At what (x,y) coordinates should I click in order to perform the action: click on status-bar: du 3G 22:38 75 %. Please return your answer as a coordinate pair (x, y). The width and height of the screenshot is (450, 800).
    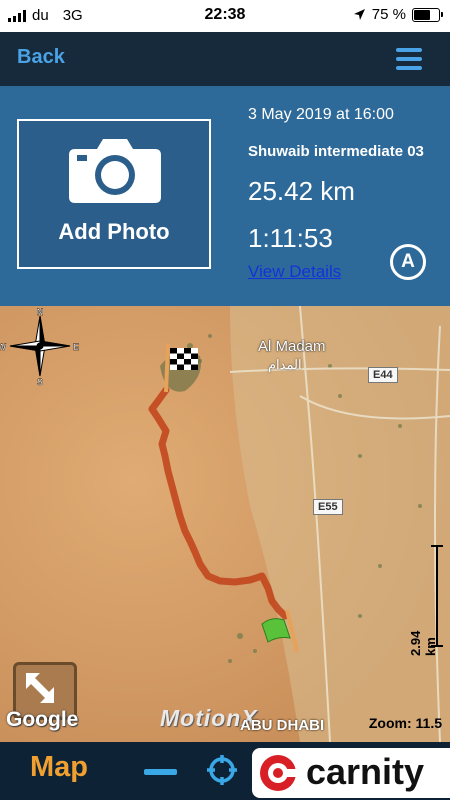
    Looking at the image, I should click on (225, 16).